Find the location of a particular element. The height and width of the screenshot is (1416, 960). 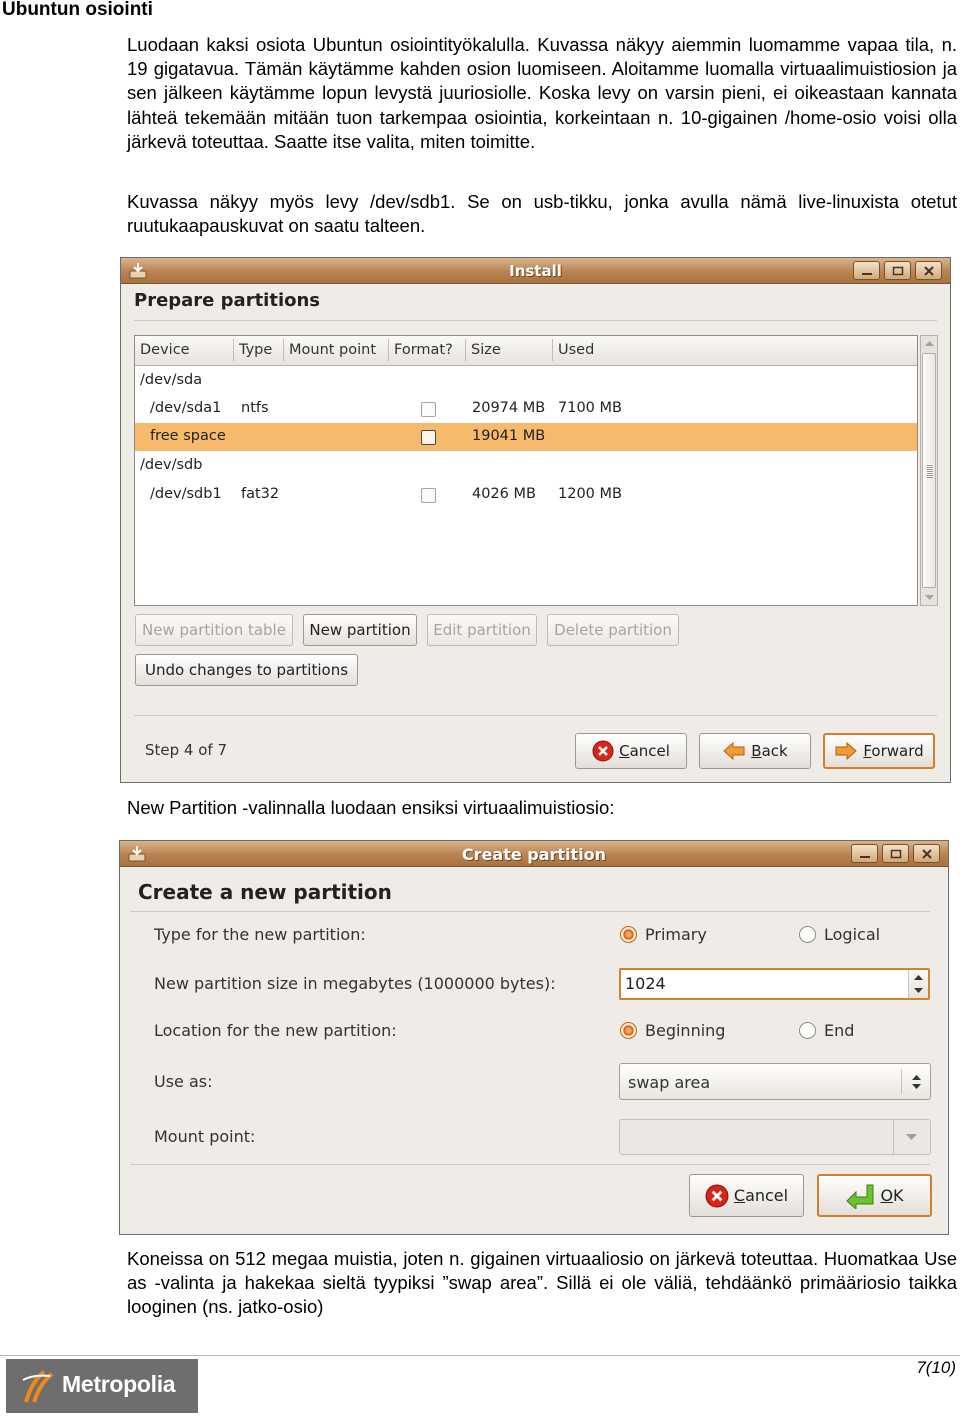

column-mount-point: Mount point is located at coordinates (332, 350).